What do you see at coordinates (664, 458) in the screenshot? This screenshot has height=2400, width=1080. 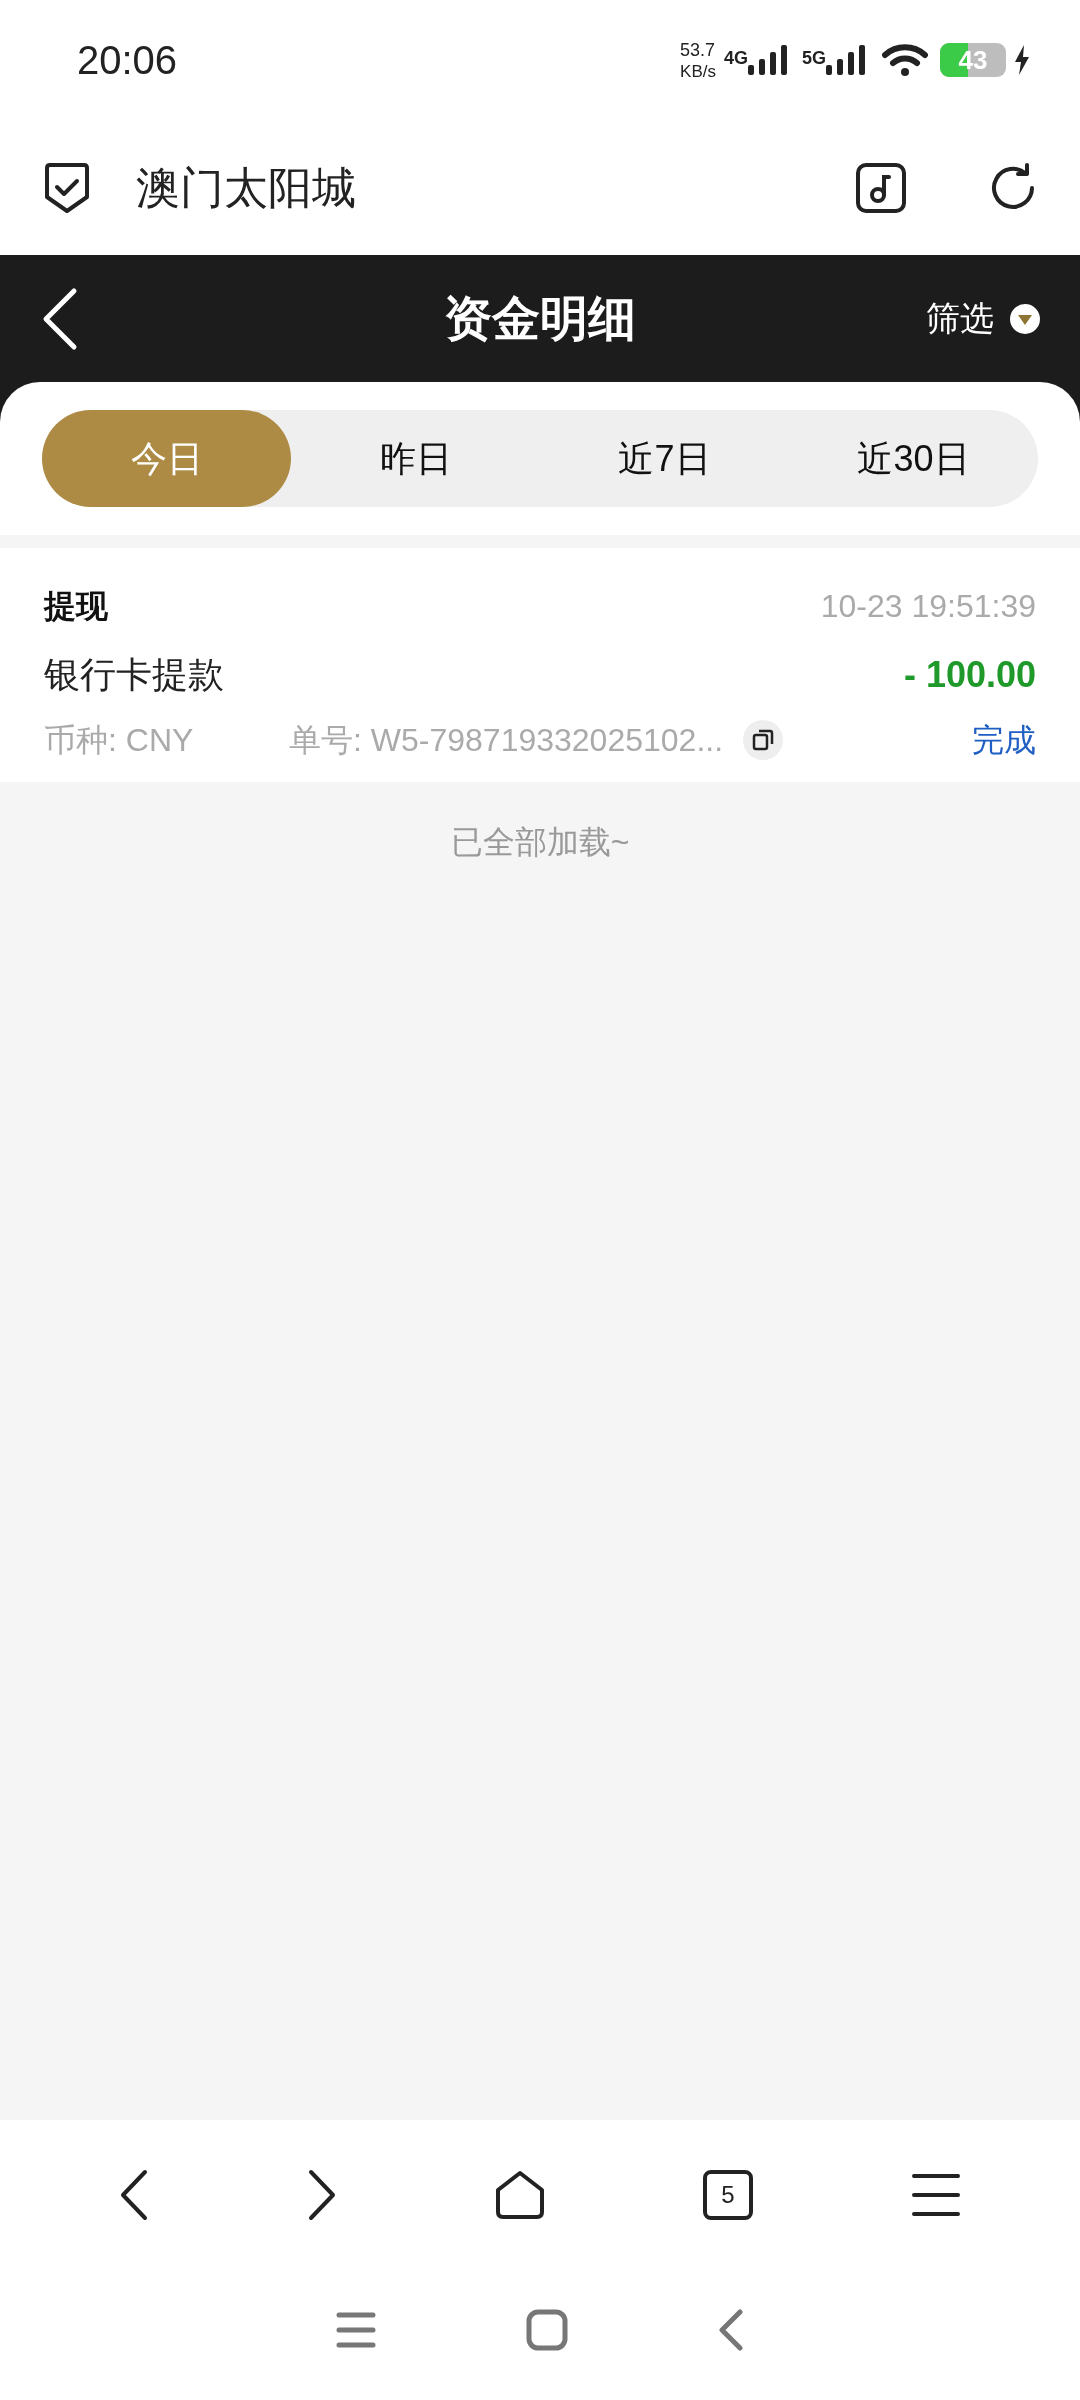 I see `date-range-tab: 近7日` at bounding box center [664, 458].